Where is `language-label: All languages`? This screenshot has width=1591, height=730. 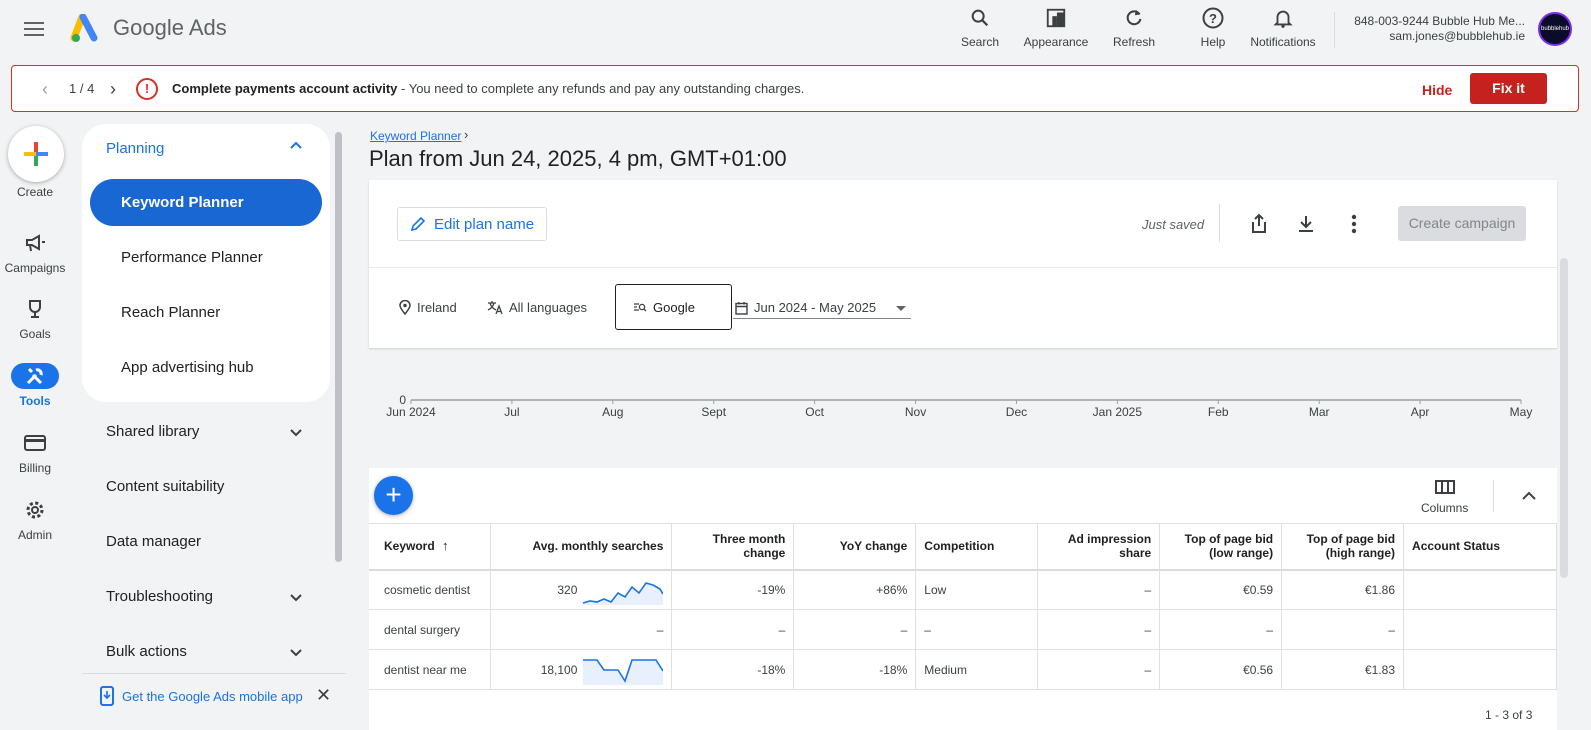
language-label: All languages is located at coordinates (548, 307).